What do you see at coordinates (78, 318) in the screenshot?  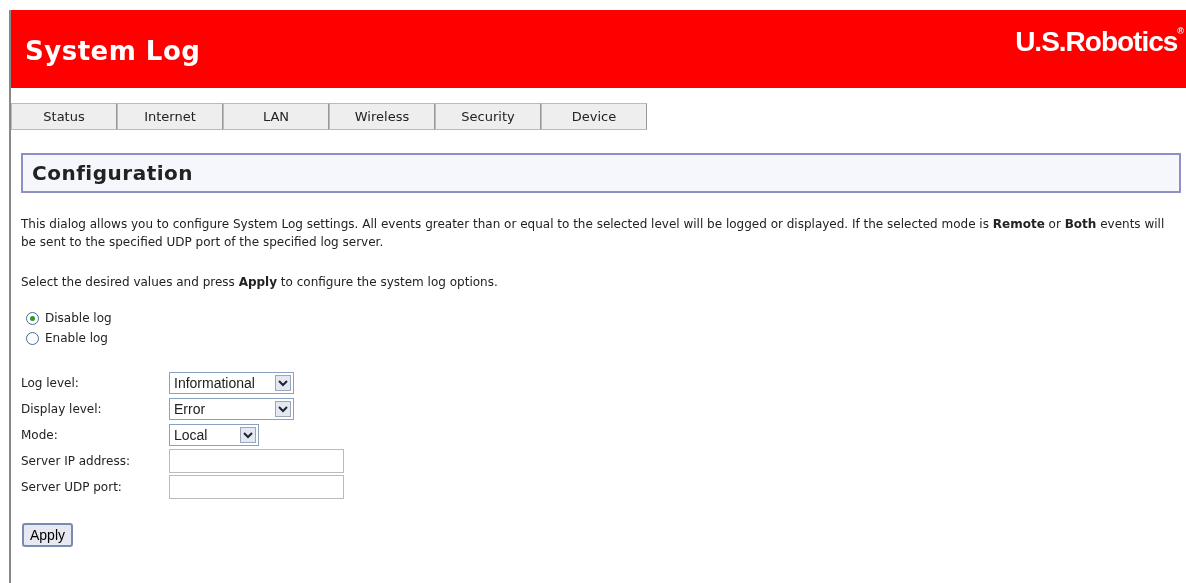 I see `radio-label: Disable log` at bounding box center [78, 318].